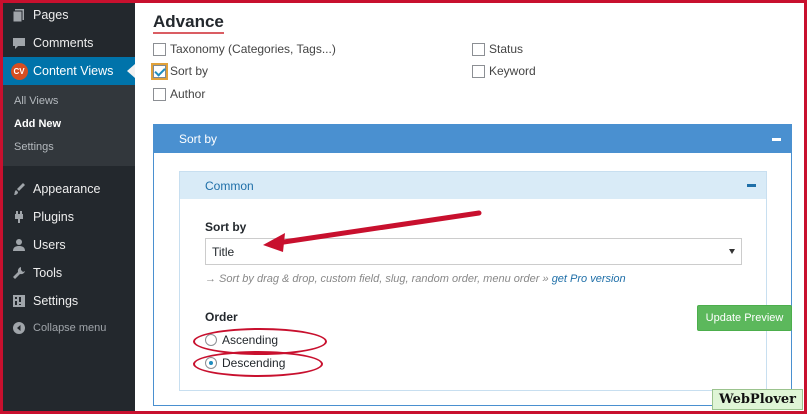 Image resolution: width=807 pixels, height=414 pixels. Describe the element at coordinates (250, 340) in the screenshot. I see `radio-ascending-label: Ascending` at that location.